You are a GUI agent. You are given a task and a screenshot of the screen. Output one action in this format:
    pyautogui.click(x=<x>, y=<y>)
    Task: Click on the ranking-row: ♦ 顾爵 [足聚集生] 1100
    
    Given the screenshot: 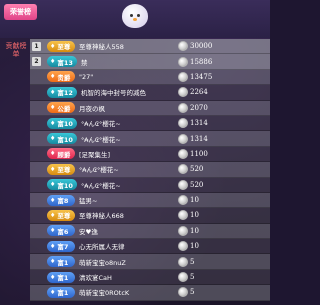 What is the action you would take?
    pyautogui.click(x=150, y=154)
    